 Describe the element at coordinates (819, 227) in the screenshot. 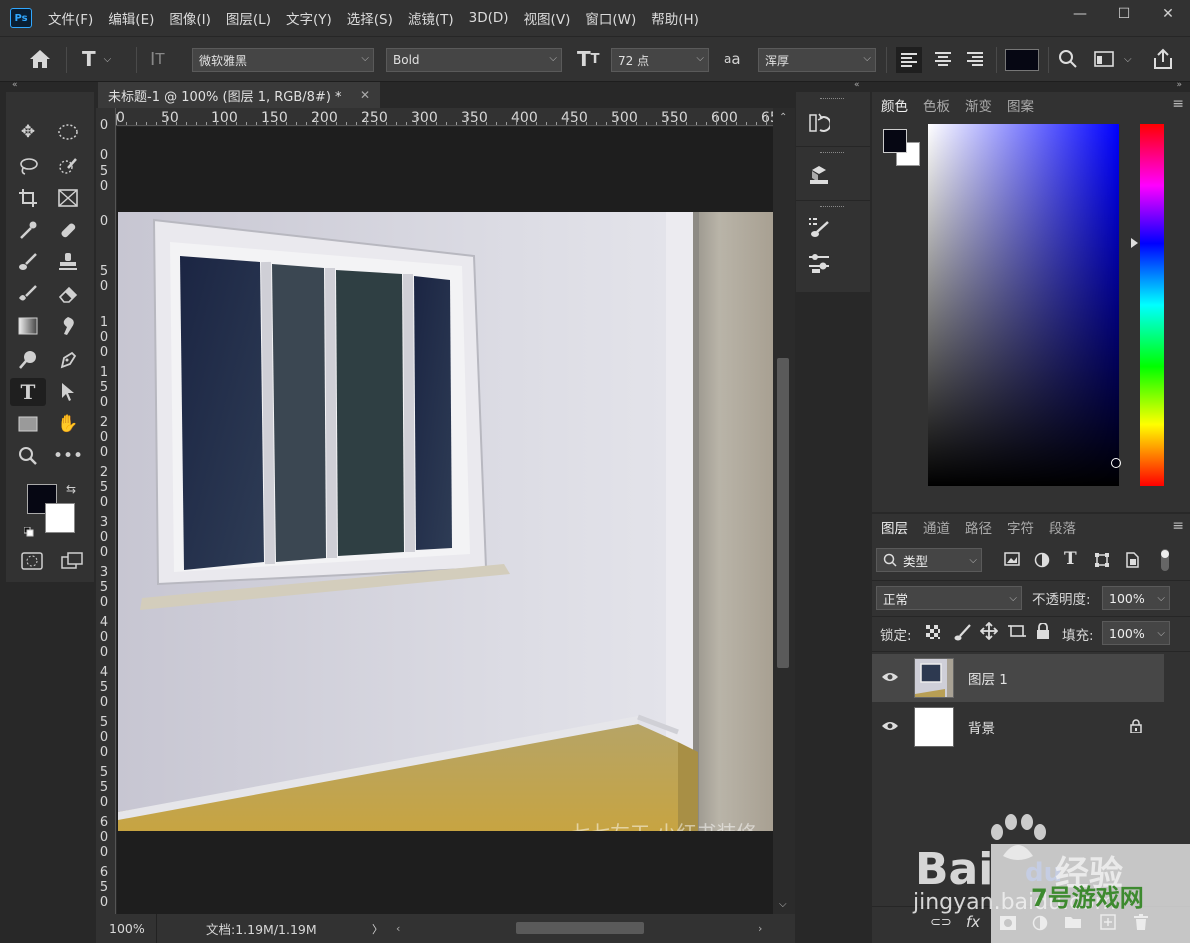

I see `brush-settings-panel-icon` at that location.